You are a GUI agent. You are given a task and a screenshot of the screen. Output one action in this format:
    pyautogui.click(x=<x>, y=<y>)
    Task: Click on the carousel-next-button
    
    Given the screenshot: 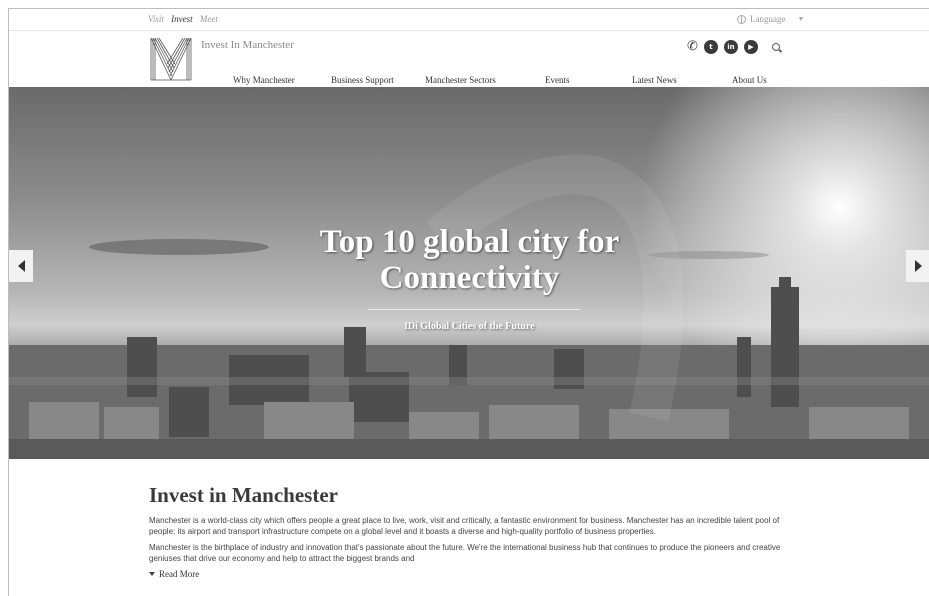 What is the action you would take?
    pyautogui.click(x=917, y=266)
    